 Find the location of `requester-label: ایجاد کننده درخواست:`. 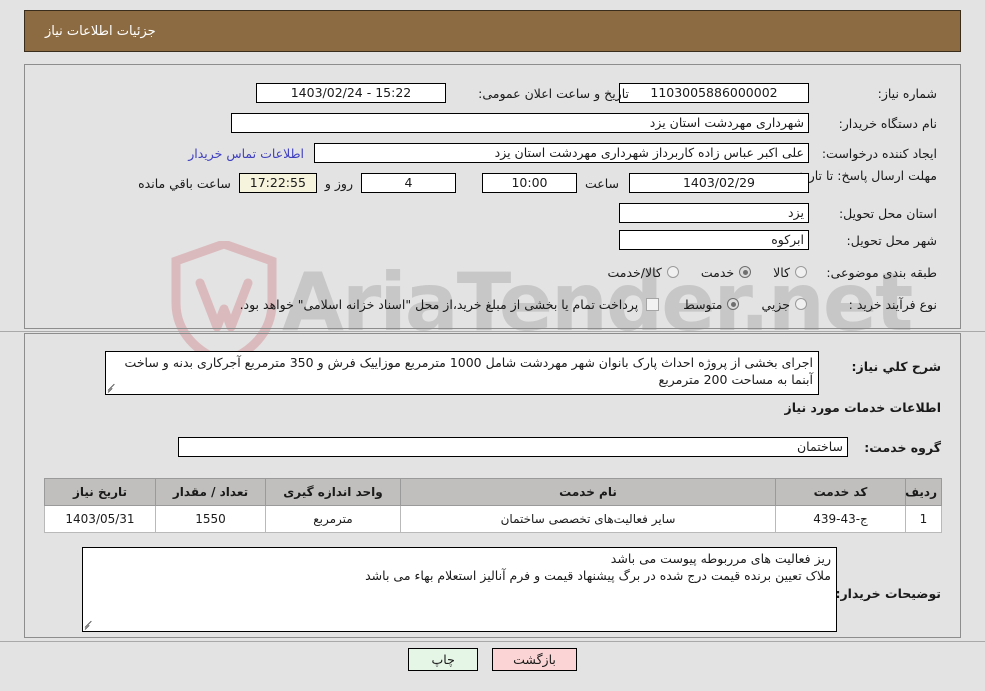

requester-label: ایجاد کننده درخواست: is located at coordinates (879, 153).